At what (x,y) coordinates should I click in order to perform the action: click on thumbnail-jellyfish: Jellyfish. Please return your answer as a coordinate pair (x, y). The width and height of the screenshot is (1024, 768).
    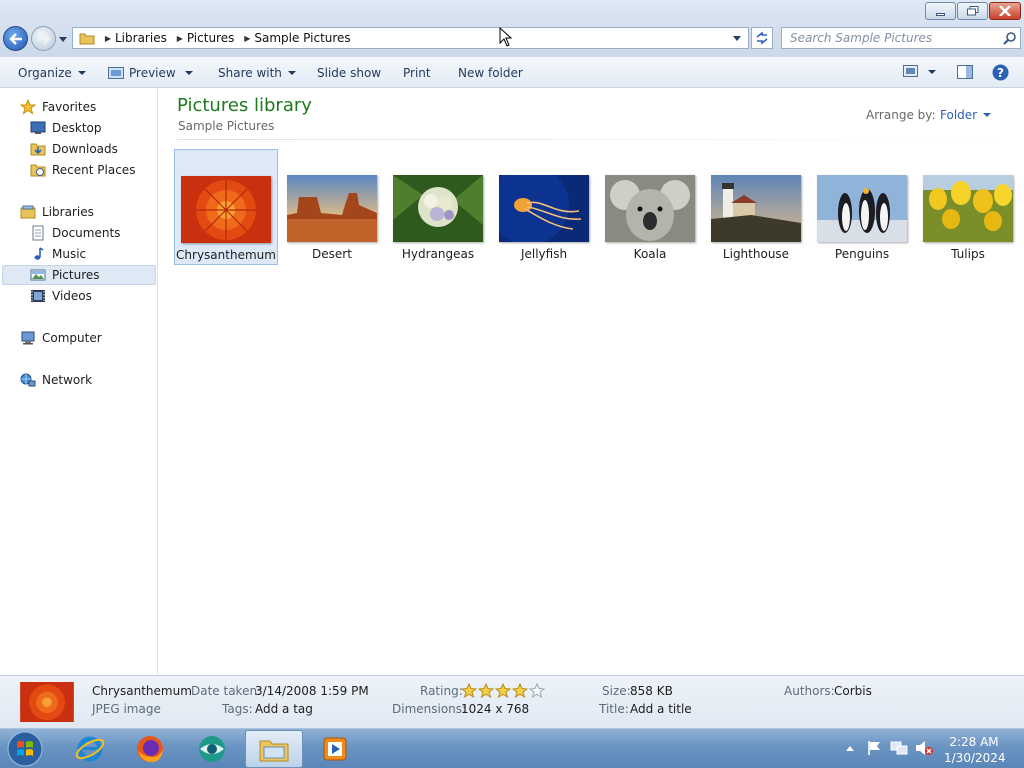
    Looking at the image, I should click on (544, 207).